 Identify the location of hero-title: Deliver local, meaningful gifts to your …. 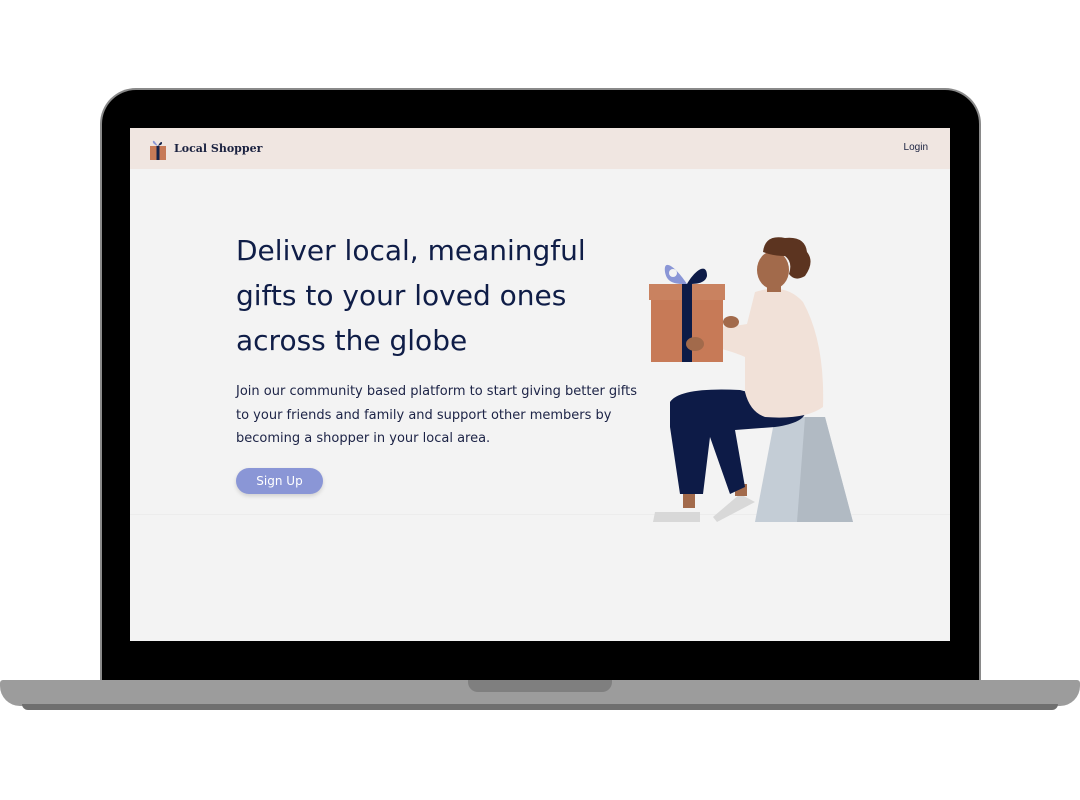
(411, 295).